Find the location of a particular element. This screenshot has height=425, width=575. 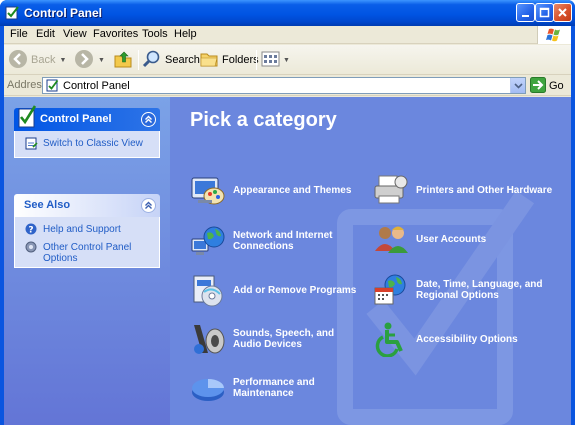

see-also-box-title: See Also is located at coordinates (47, 205).